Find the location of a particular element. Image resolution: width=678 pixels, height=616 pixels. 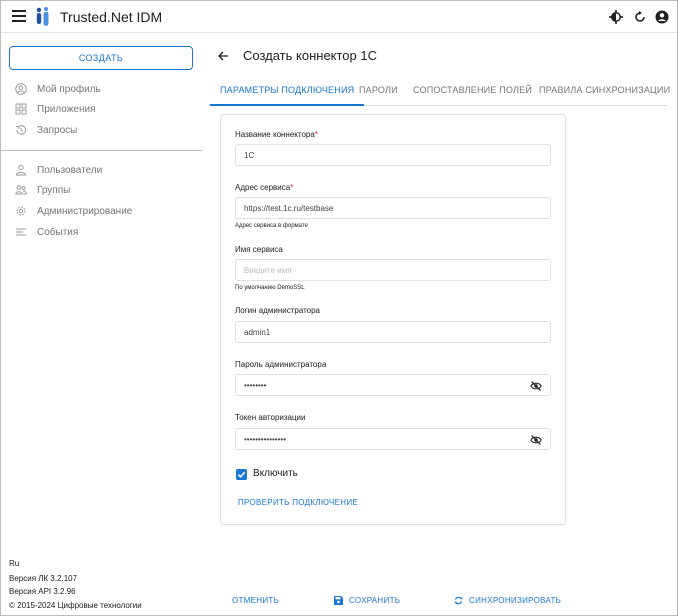

tab-passwords: ПАРОЛИ is located at coordinates (378, 93).